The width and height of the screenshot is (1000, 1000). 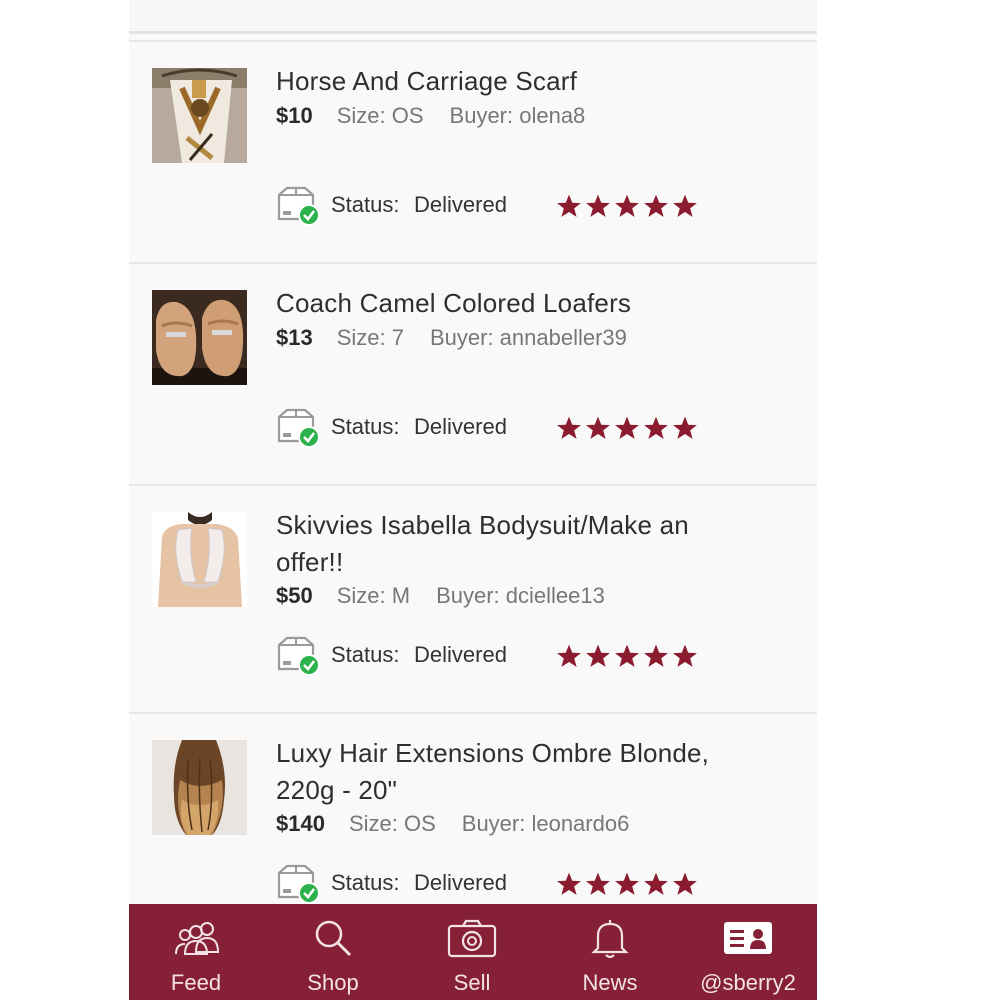 I want to click on tab-sell: Sell, so click(x=472, y=952).